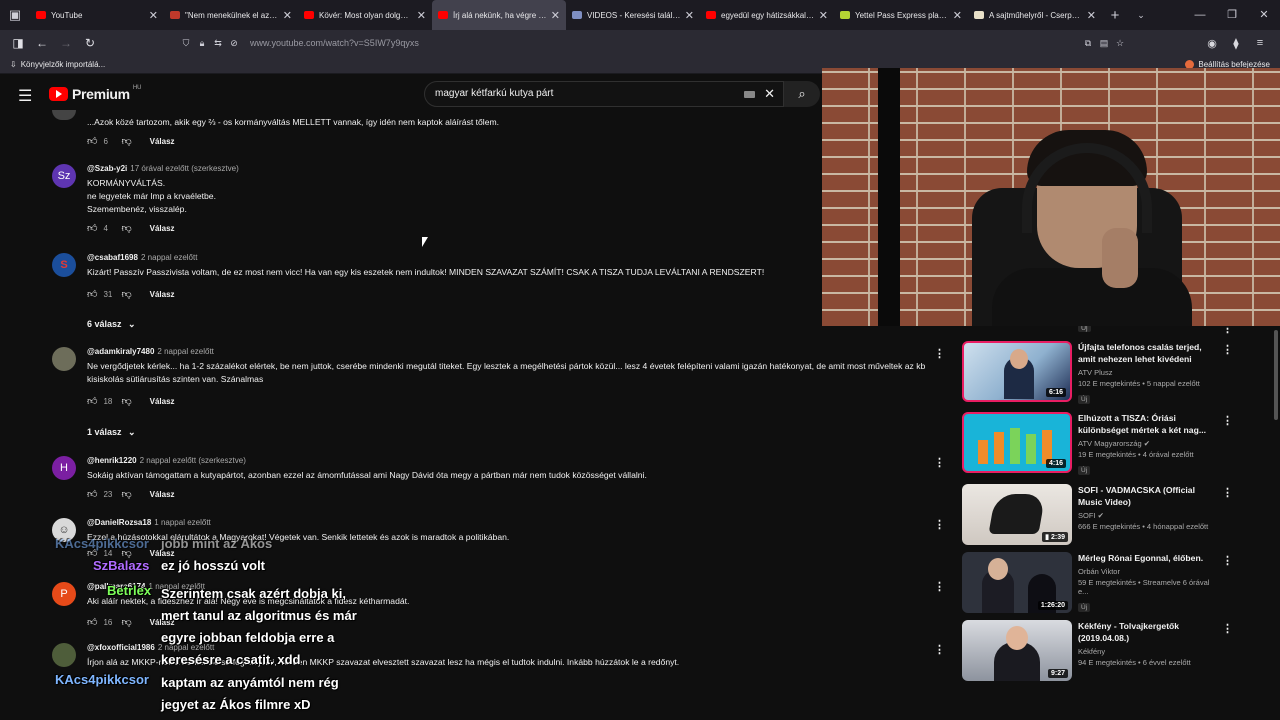  I want to click on window-controls: — ❐ ✕, so click(1232, 15).